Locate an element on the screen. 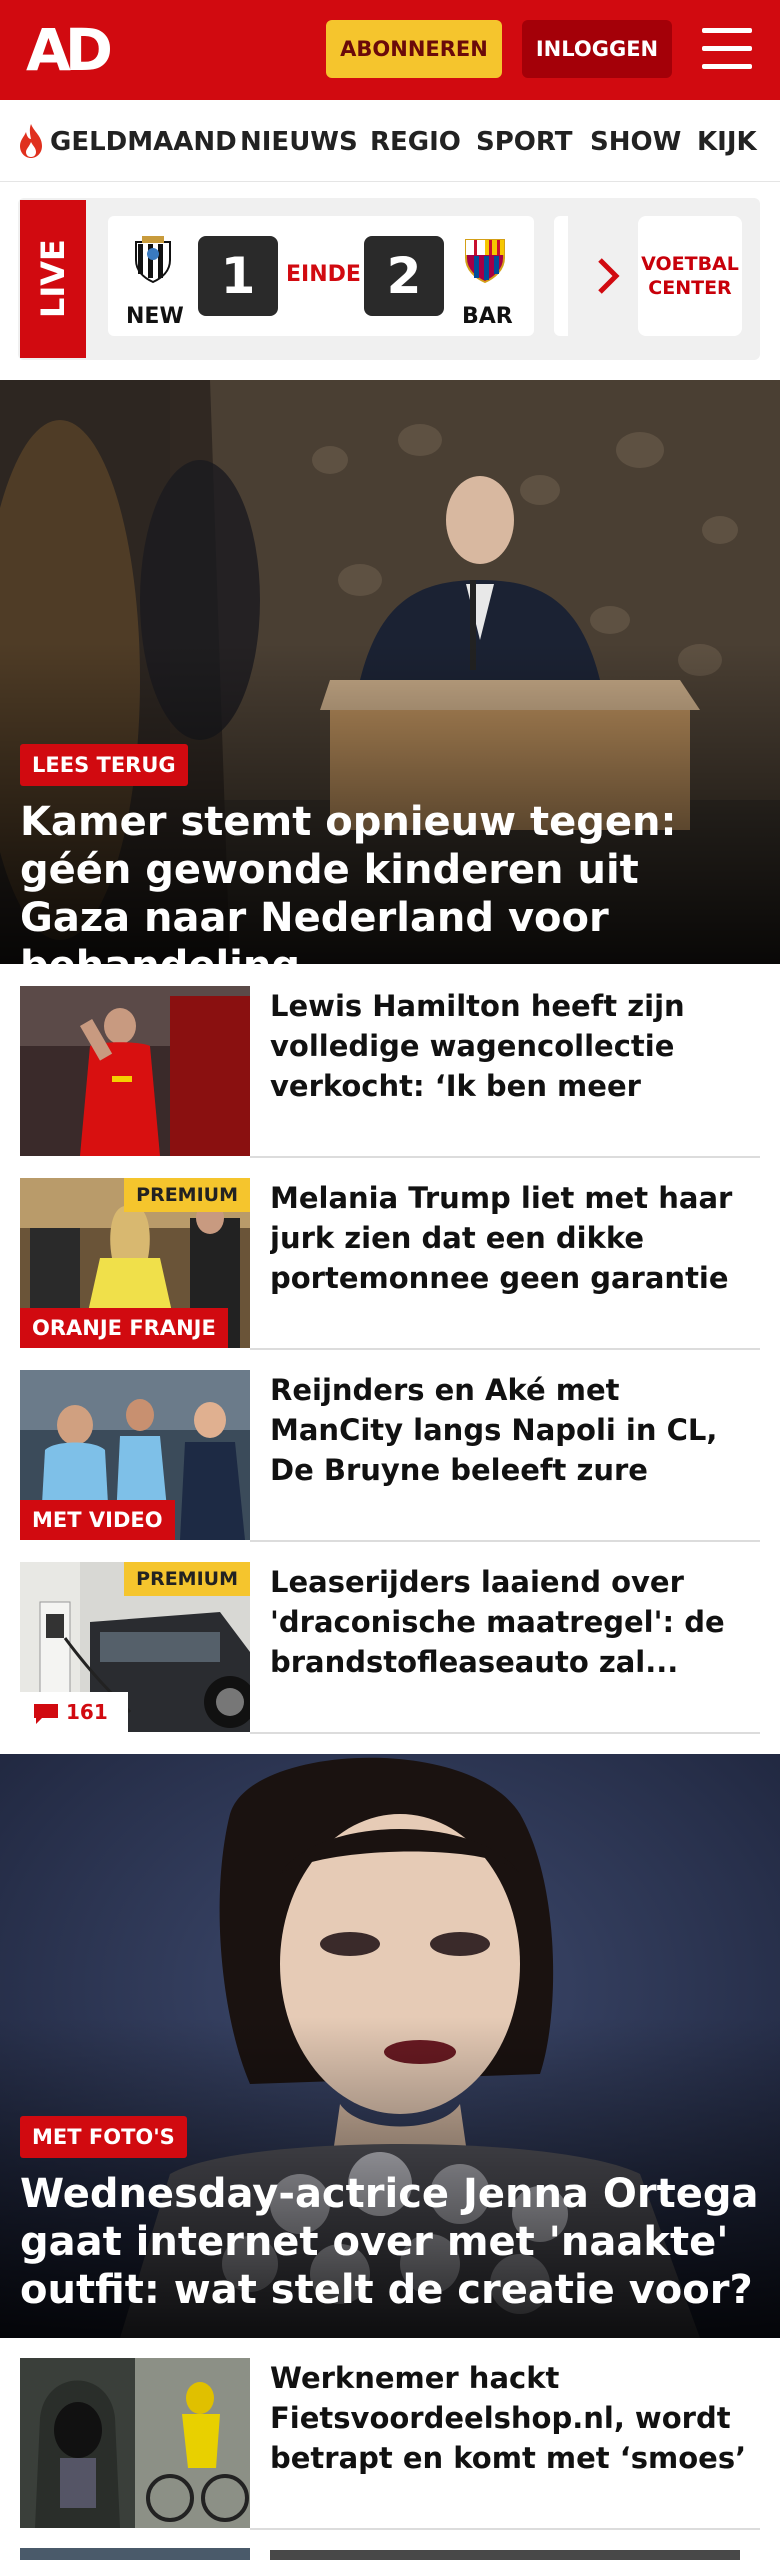  thumbnail-image-hacker-cyclist is located at coordinates (135, 2443).